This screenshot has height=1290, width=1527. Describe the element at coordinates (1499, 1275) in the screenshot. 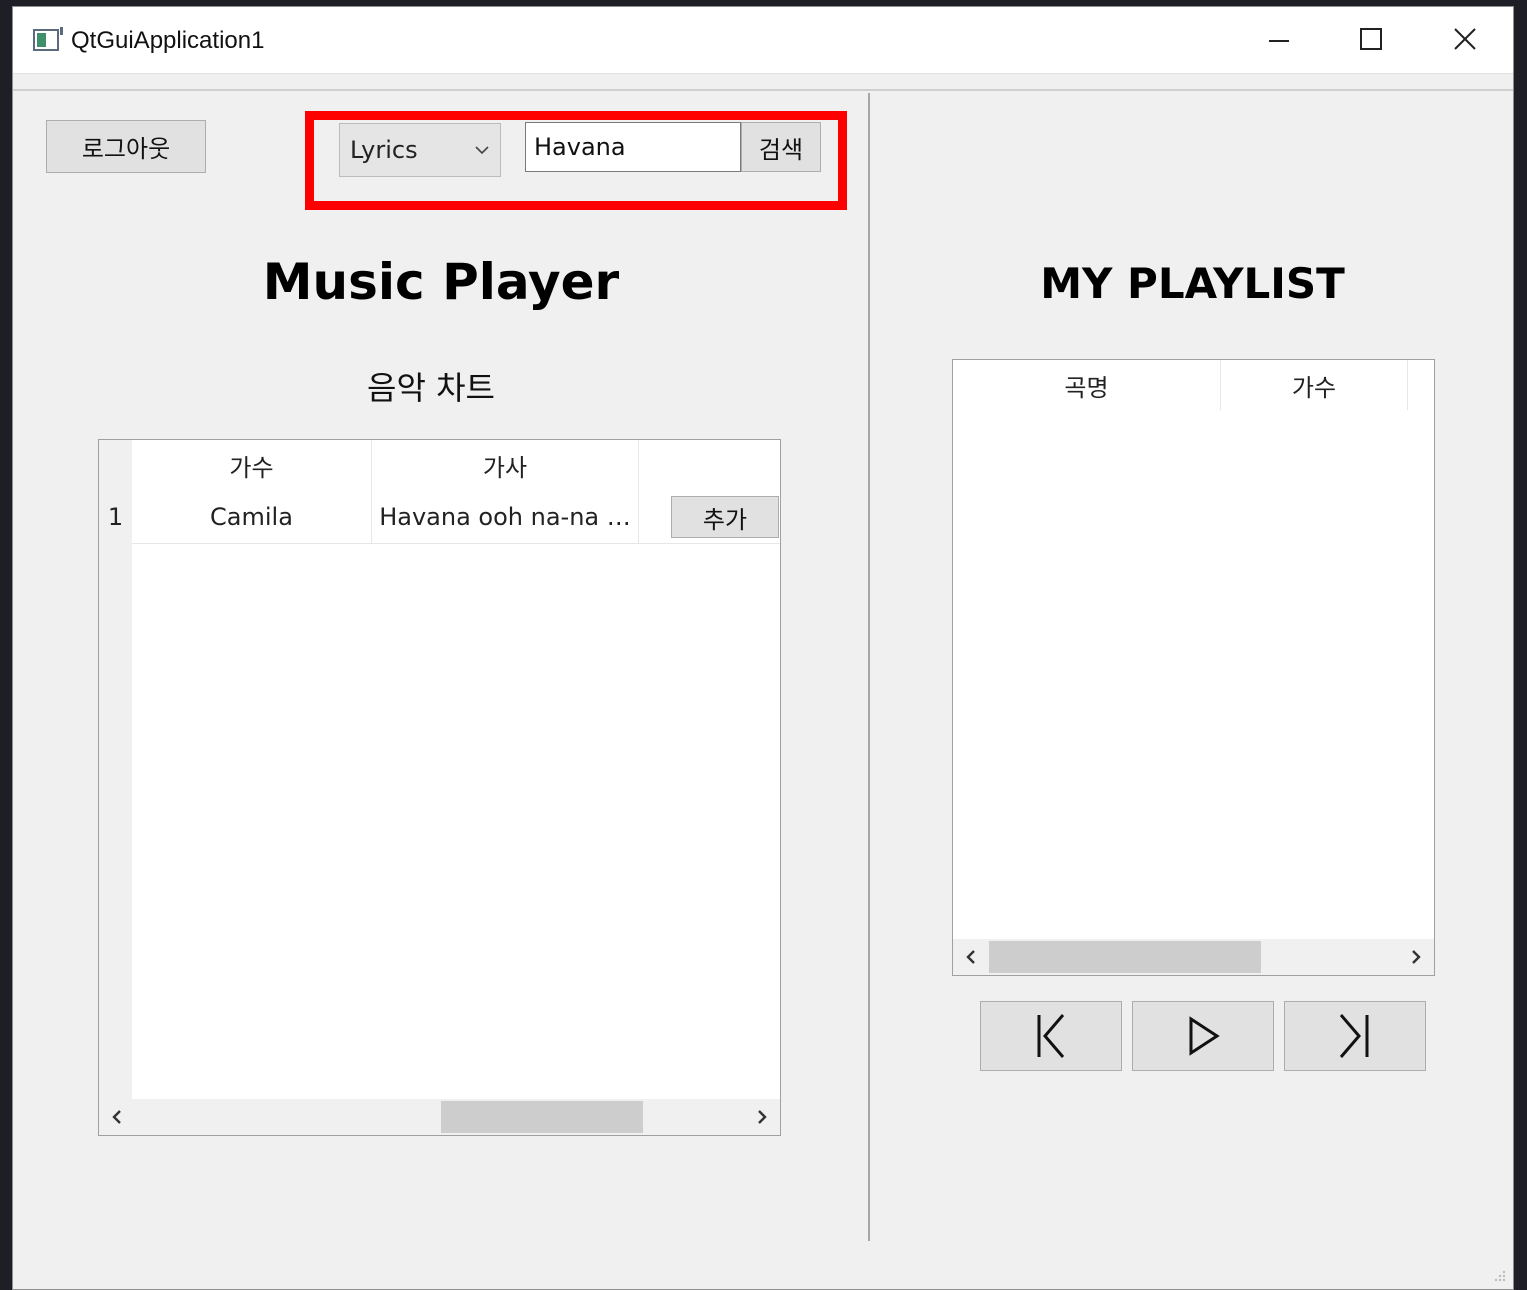

I see `resize-grip-icon` at that location.